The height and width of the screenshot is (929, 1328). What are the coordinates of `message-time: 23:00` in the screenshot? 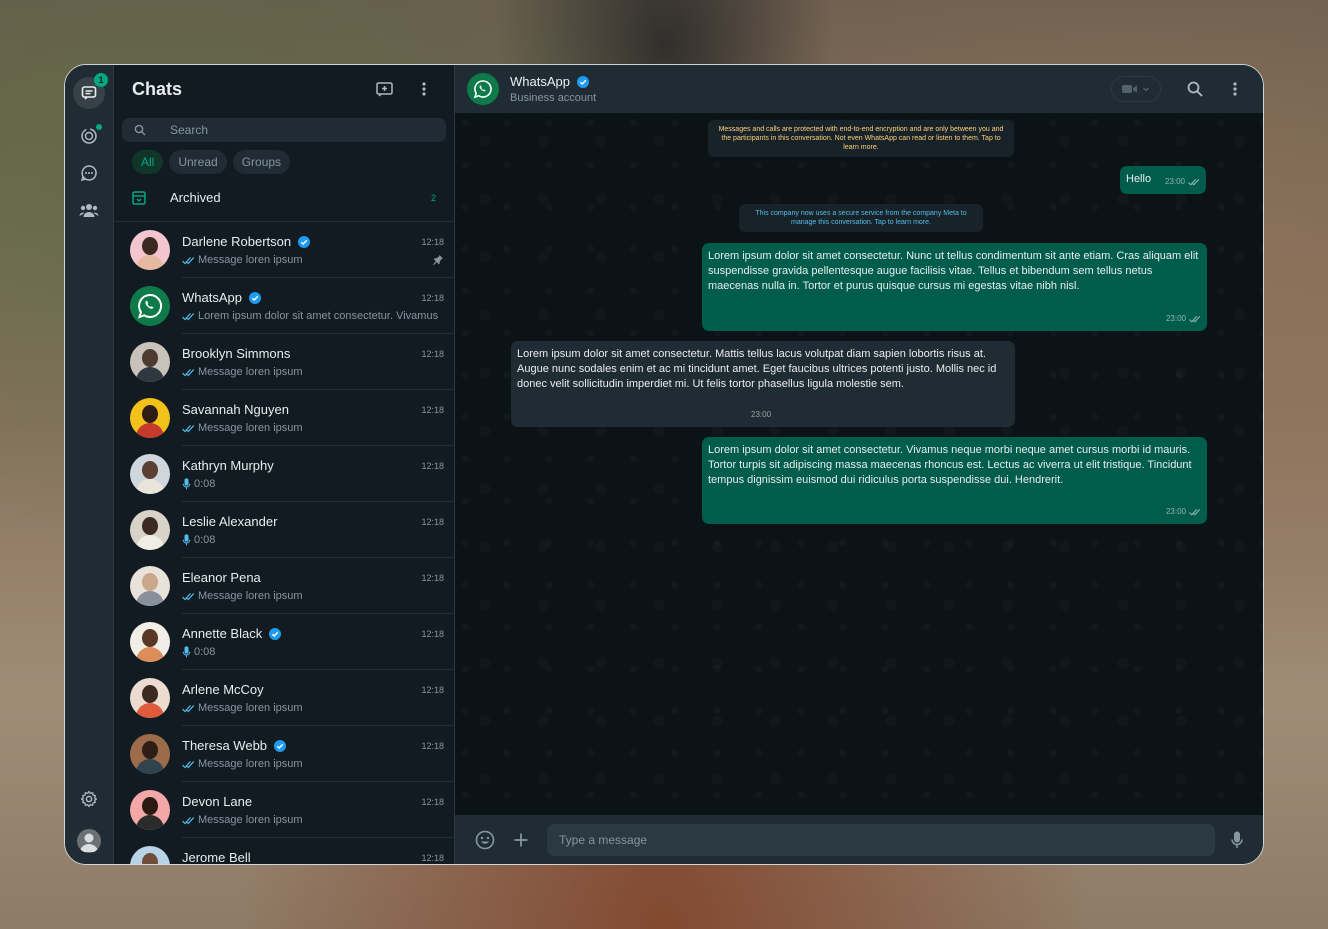 It's located at (1174, 181).